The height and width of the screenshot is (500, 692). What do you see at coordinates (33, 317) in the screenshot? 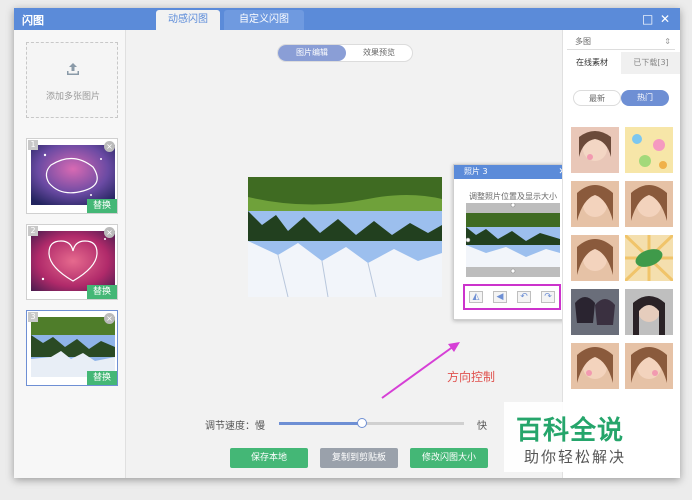
I see `thumbnail-index: 3` at bounding box center [33, 317].